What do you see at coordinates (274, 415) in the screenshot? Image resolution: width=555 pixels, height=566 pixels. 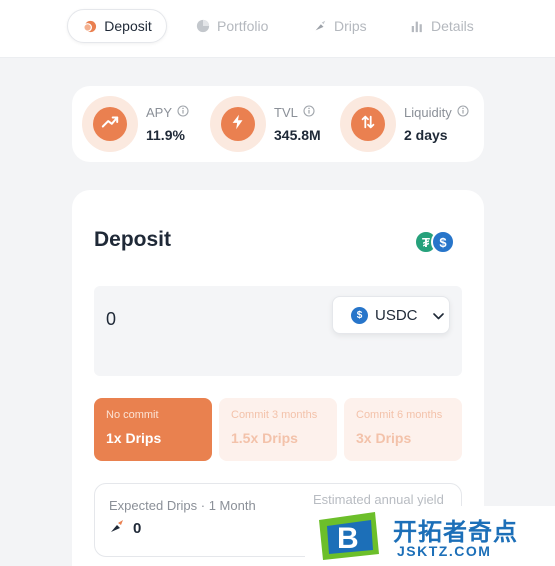 I see `commit-label: Commit 3 months` at bounding box center [274, 415].